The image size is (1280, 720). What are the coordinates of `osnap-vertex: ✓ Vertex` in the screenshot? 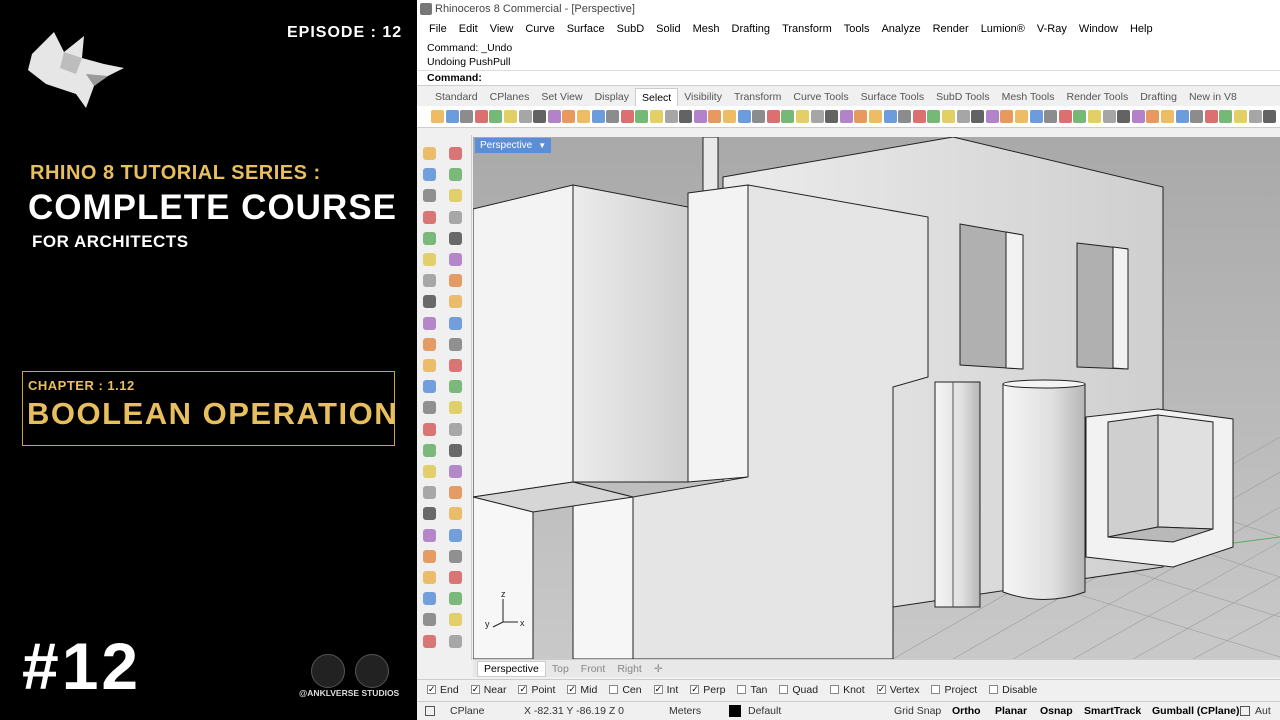 It's located at (897, 690).